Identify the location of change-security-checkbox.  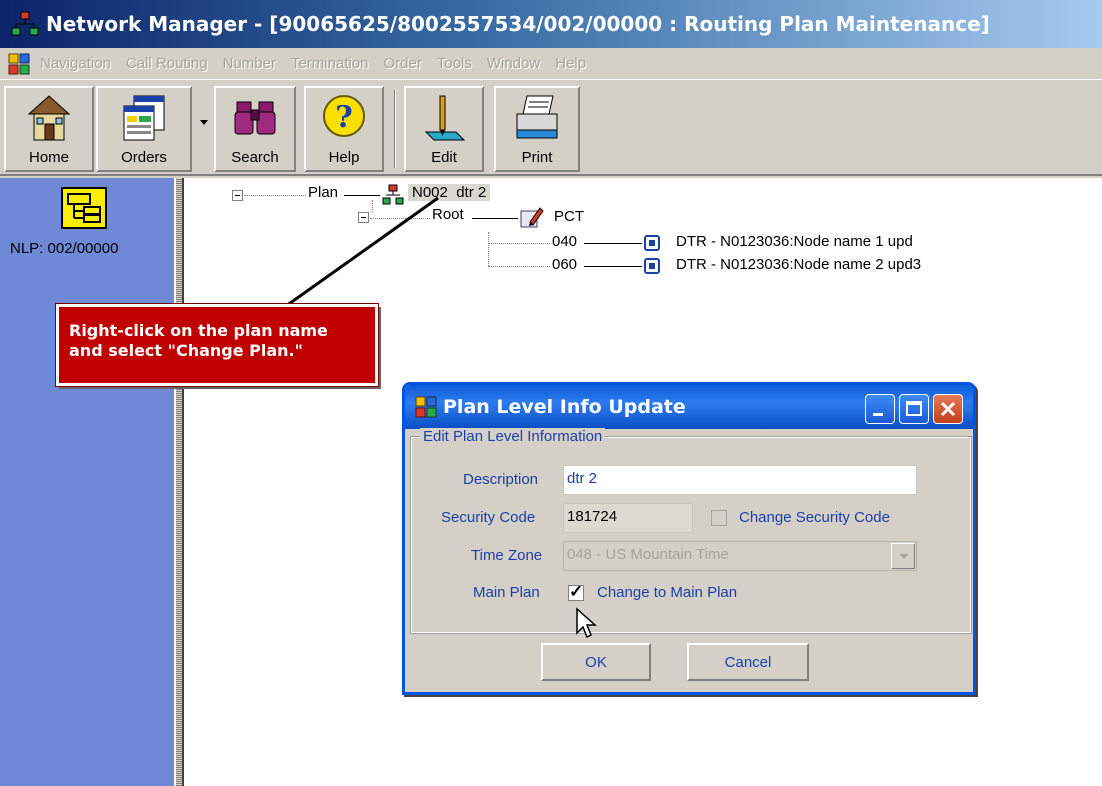
(719, 518).